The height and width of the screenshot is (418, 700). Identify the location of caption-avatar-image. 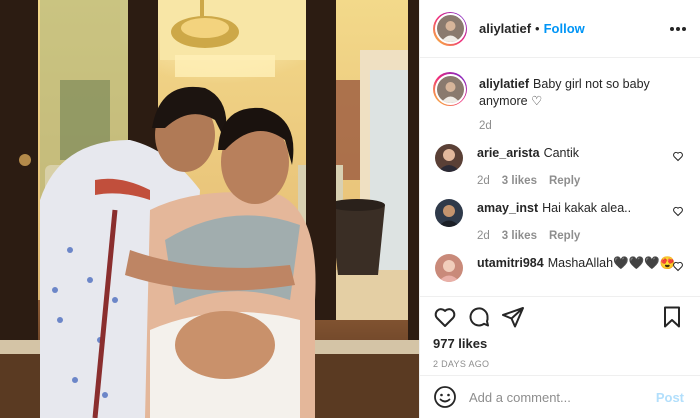
(450, 89).